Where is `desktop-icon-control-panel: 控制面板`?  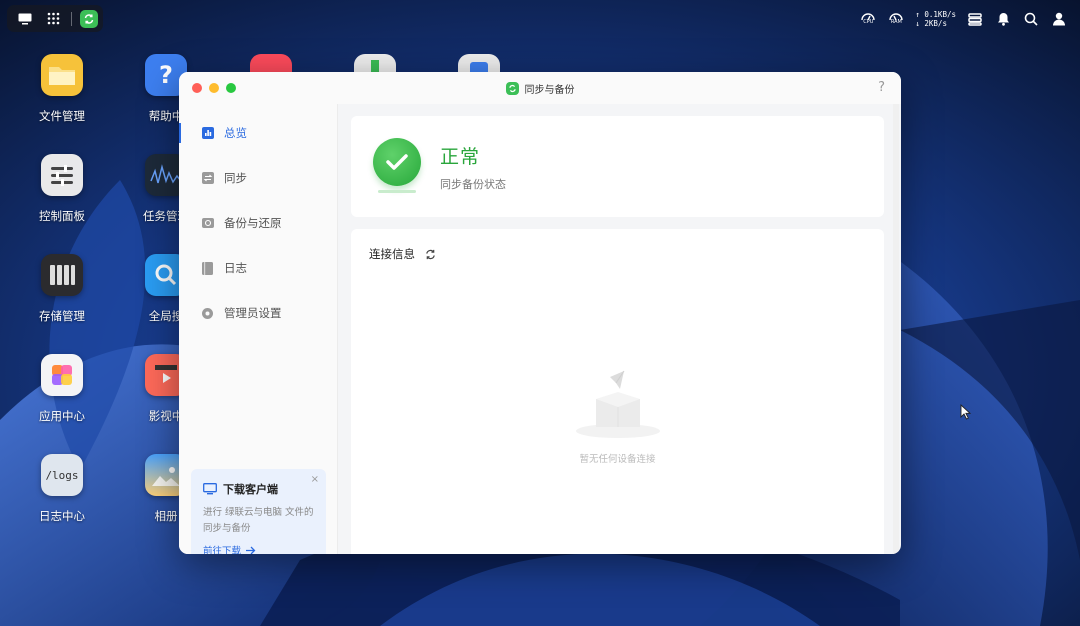
desktop-icon-control-panel: 控制面板 is located at coordinates (62, 189).